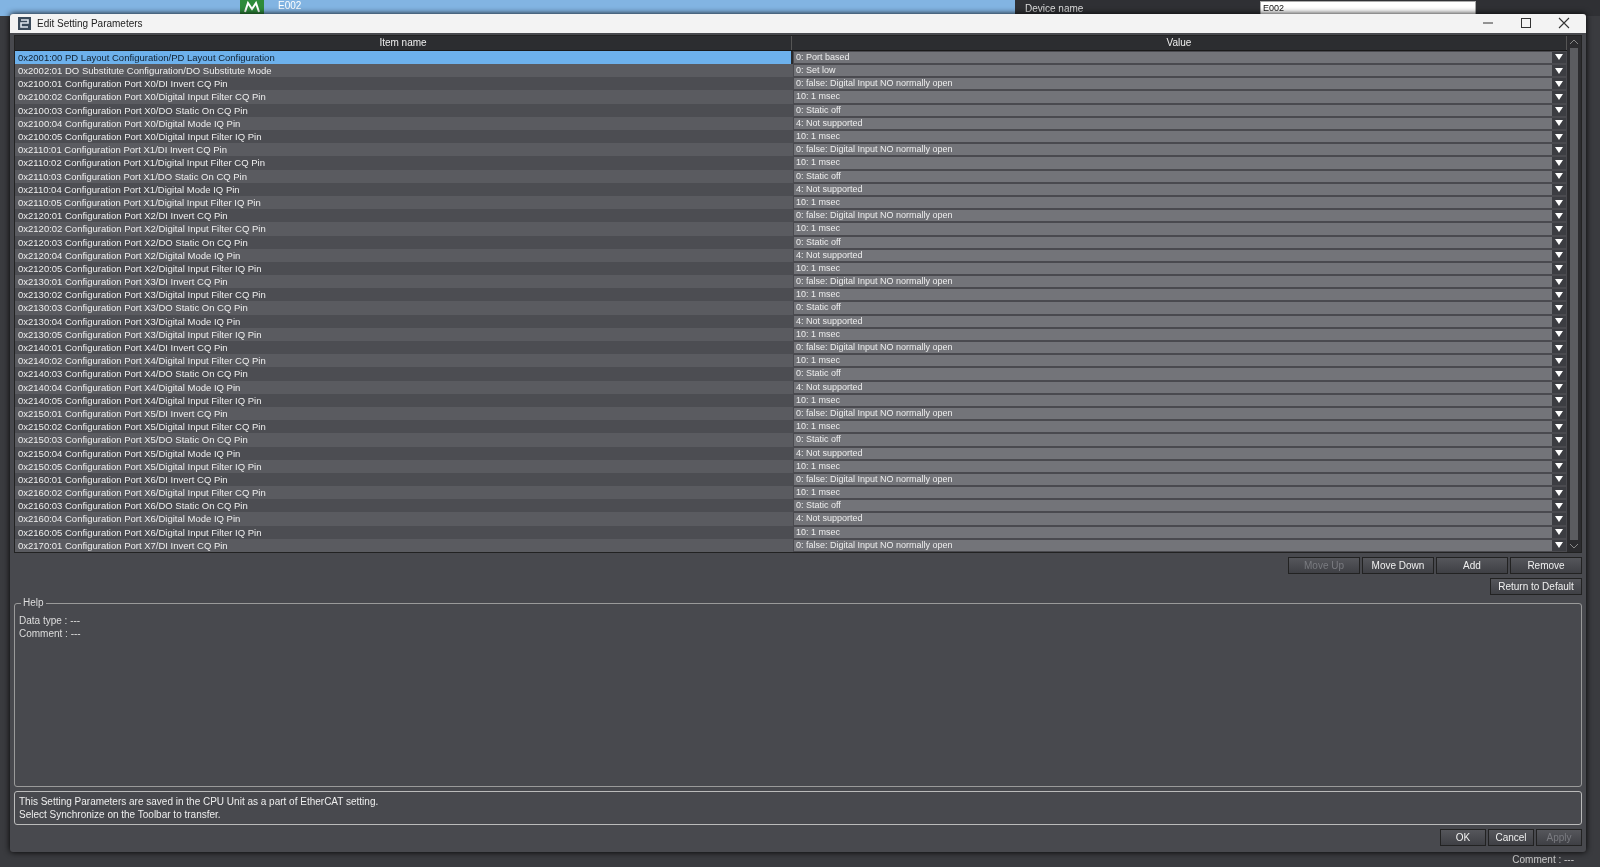 This screenshot has height=867, width=1600. Describe the element at coordinates (1368, 8) in the screenshot. I see `device-name-field: E002` at that location.